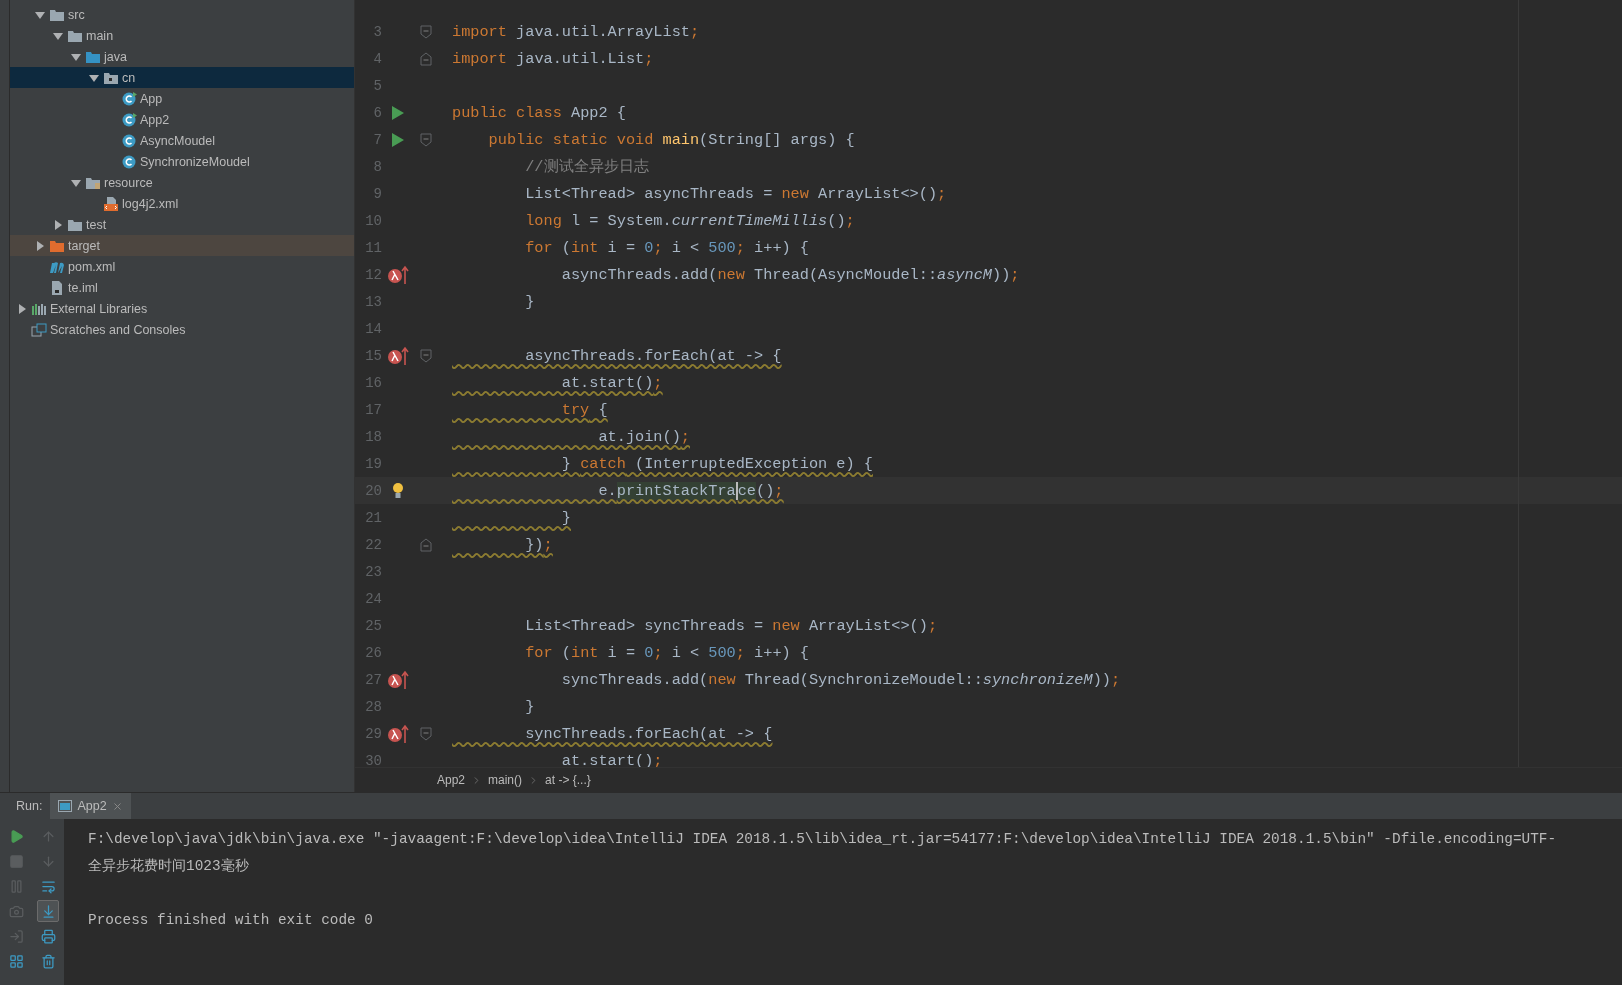  I want to click on breadcrumb: at -> {...}, so click(568, 780).